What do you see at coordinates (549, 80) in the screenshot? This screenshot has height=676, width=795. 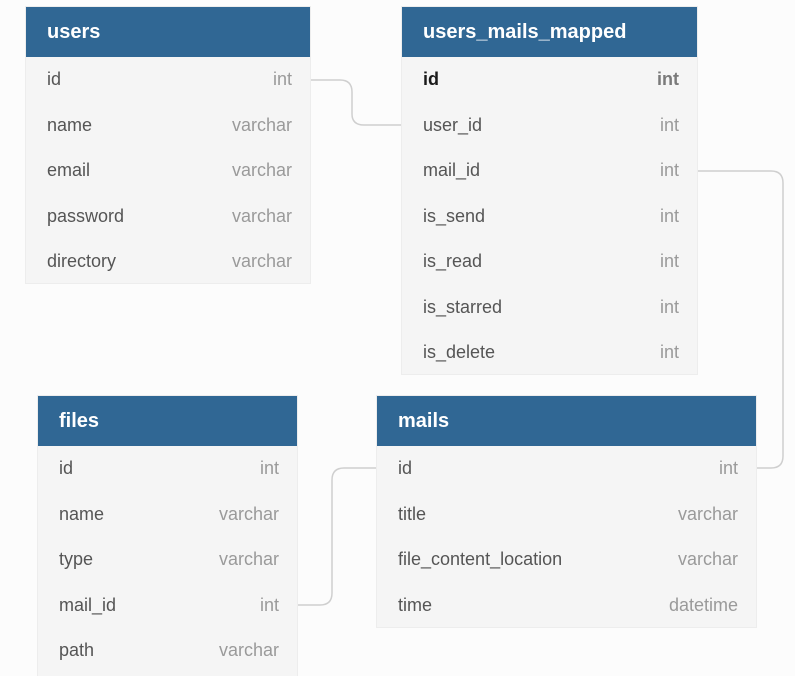 I see `field-row-primary-key: id int` at bounding box center [549, 80].